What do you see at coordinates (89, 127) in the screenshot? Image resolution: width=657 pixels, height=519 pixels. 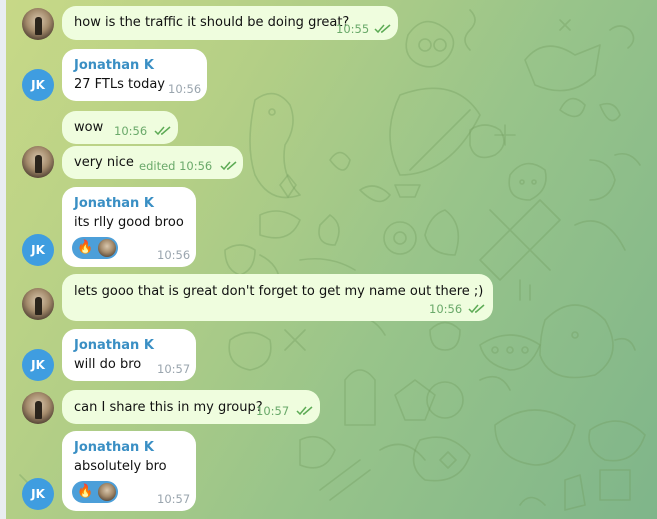 I see `message-text: wow` at bounding box center [89, 127].